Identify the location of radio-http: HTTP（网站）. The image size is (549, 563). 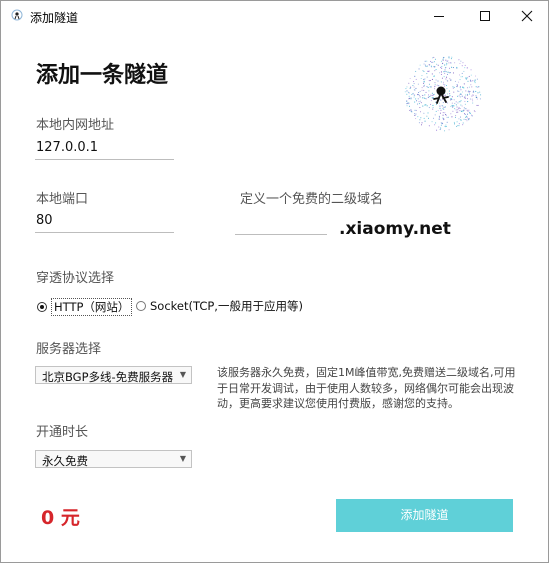
(85, 307).